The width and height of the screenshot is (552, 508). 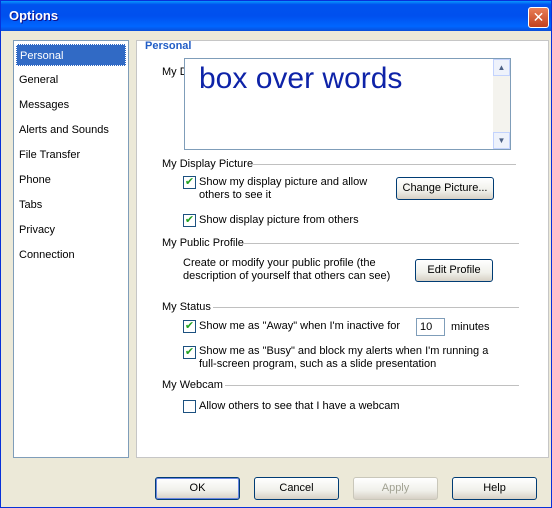 I want to click on webcam-label: Allow others to see that I have a webcam, so click(x=299, y=406).